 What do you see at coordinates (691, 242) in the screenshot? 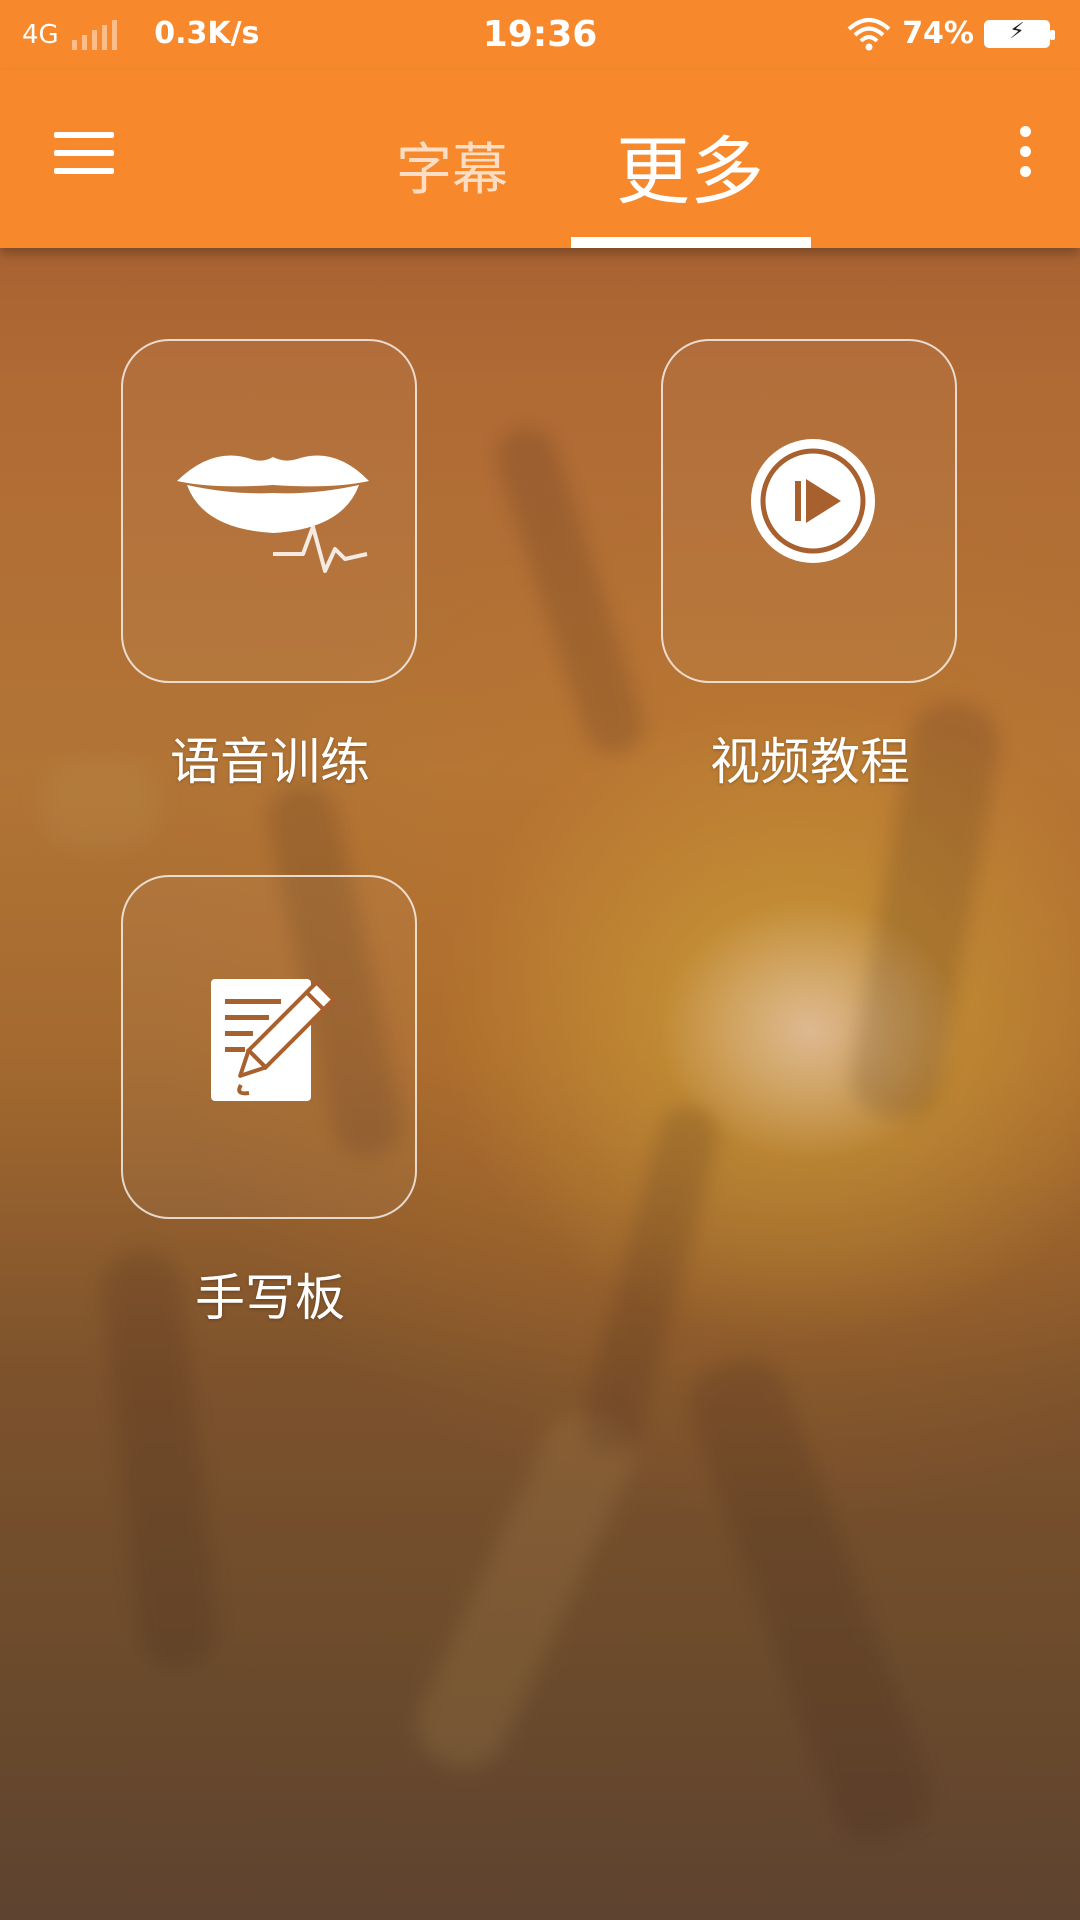
I see `tab-indicator` at bounding box center [691, 242].